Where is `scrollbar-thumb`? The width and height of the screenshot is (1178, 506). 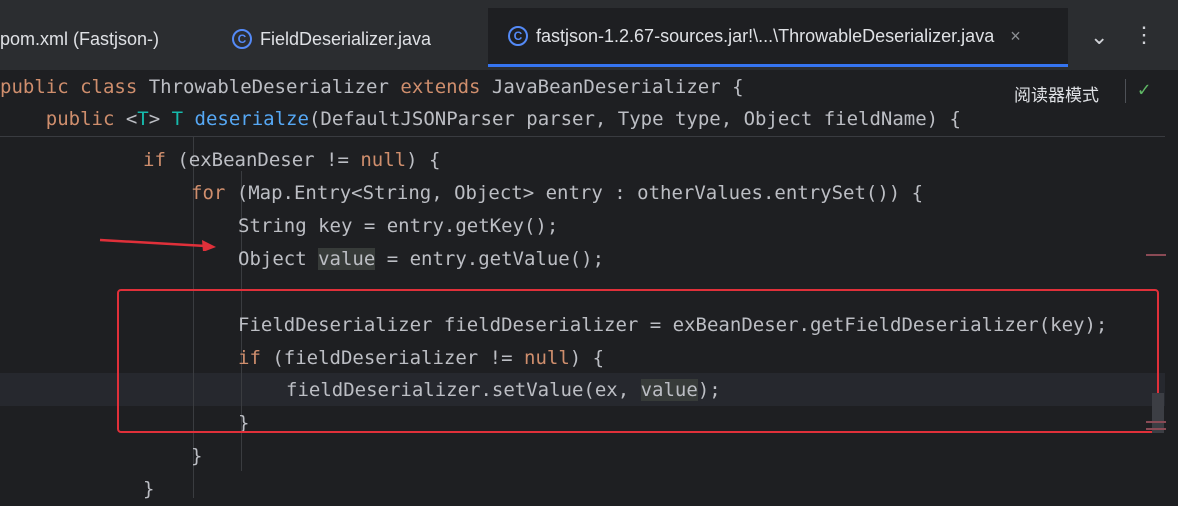
scrollbar-thumb is located at coordinates (1158, 413).